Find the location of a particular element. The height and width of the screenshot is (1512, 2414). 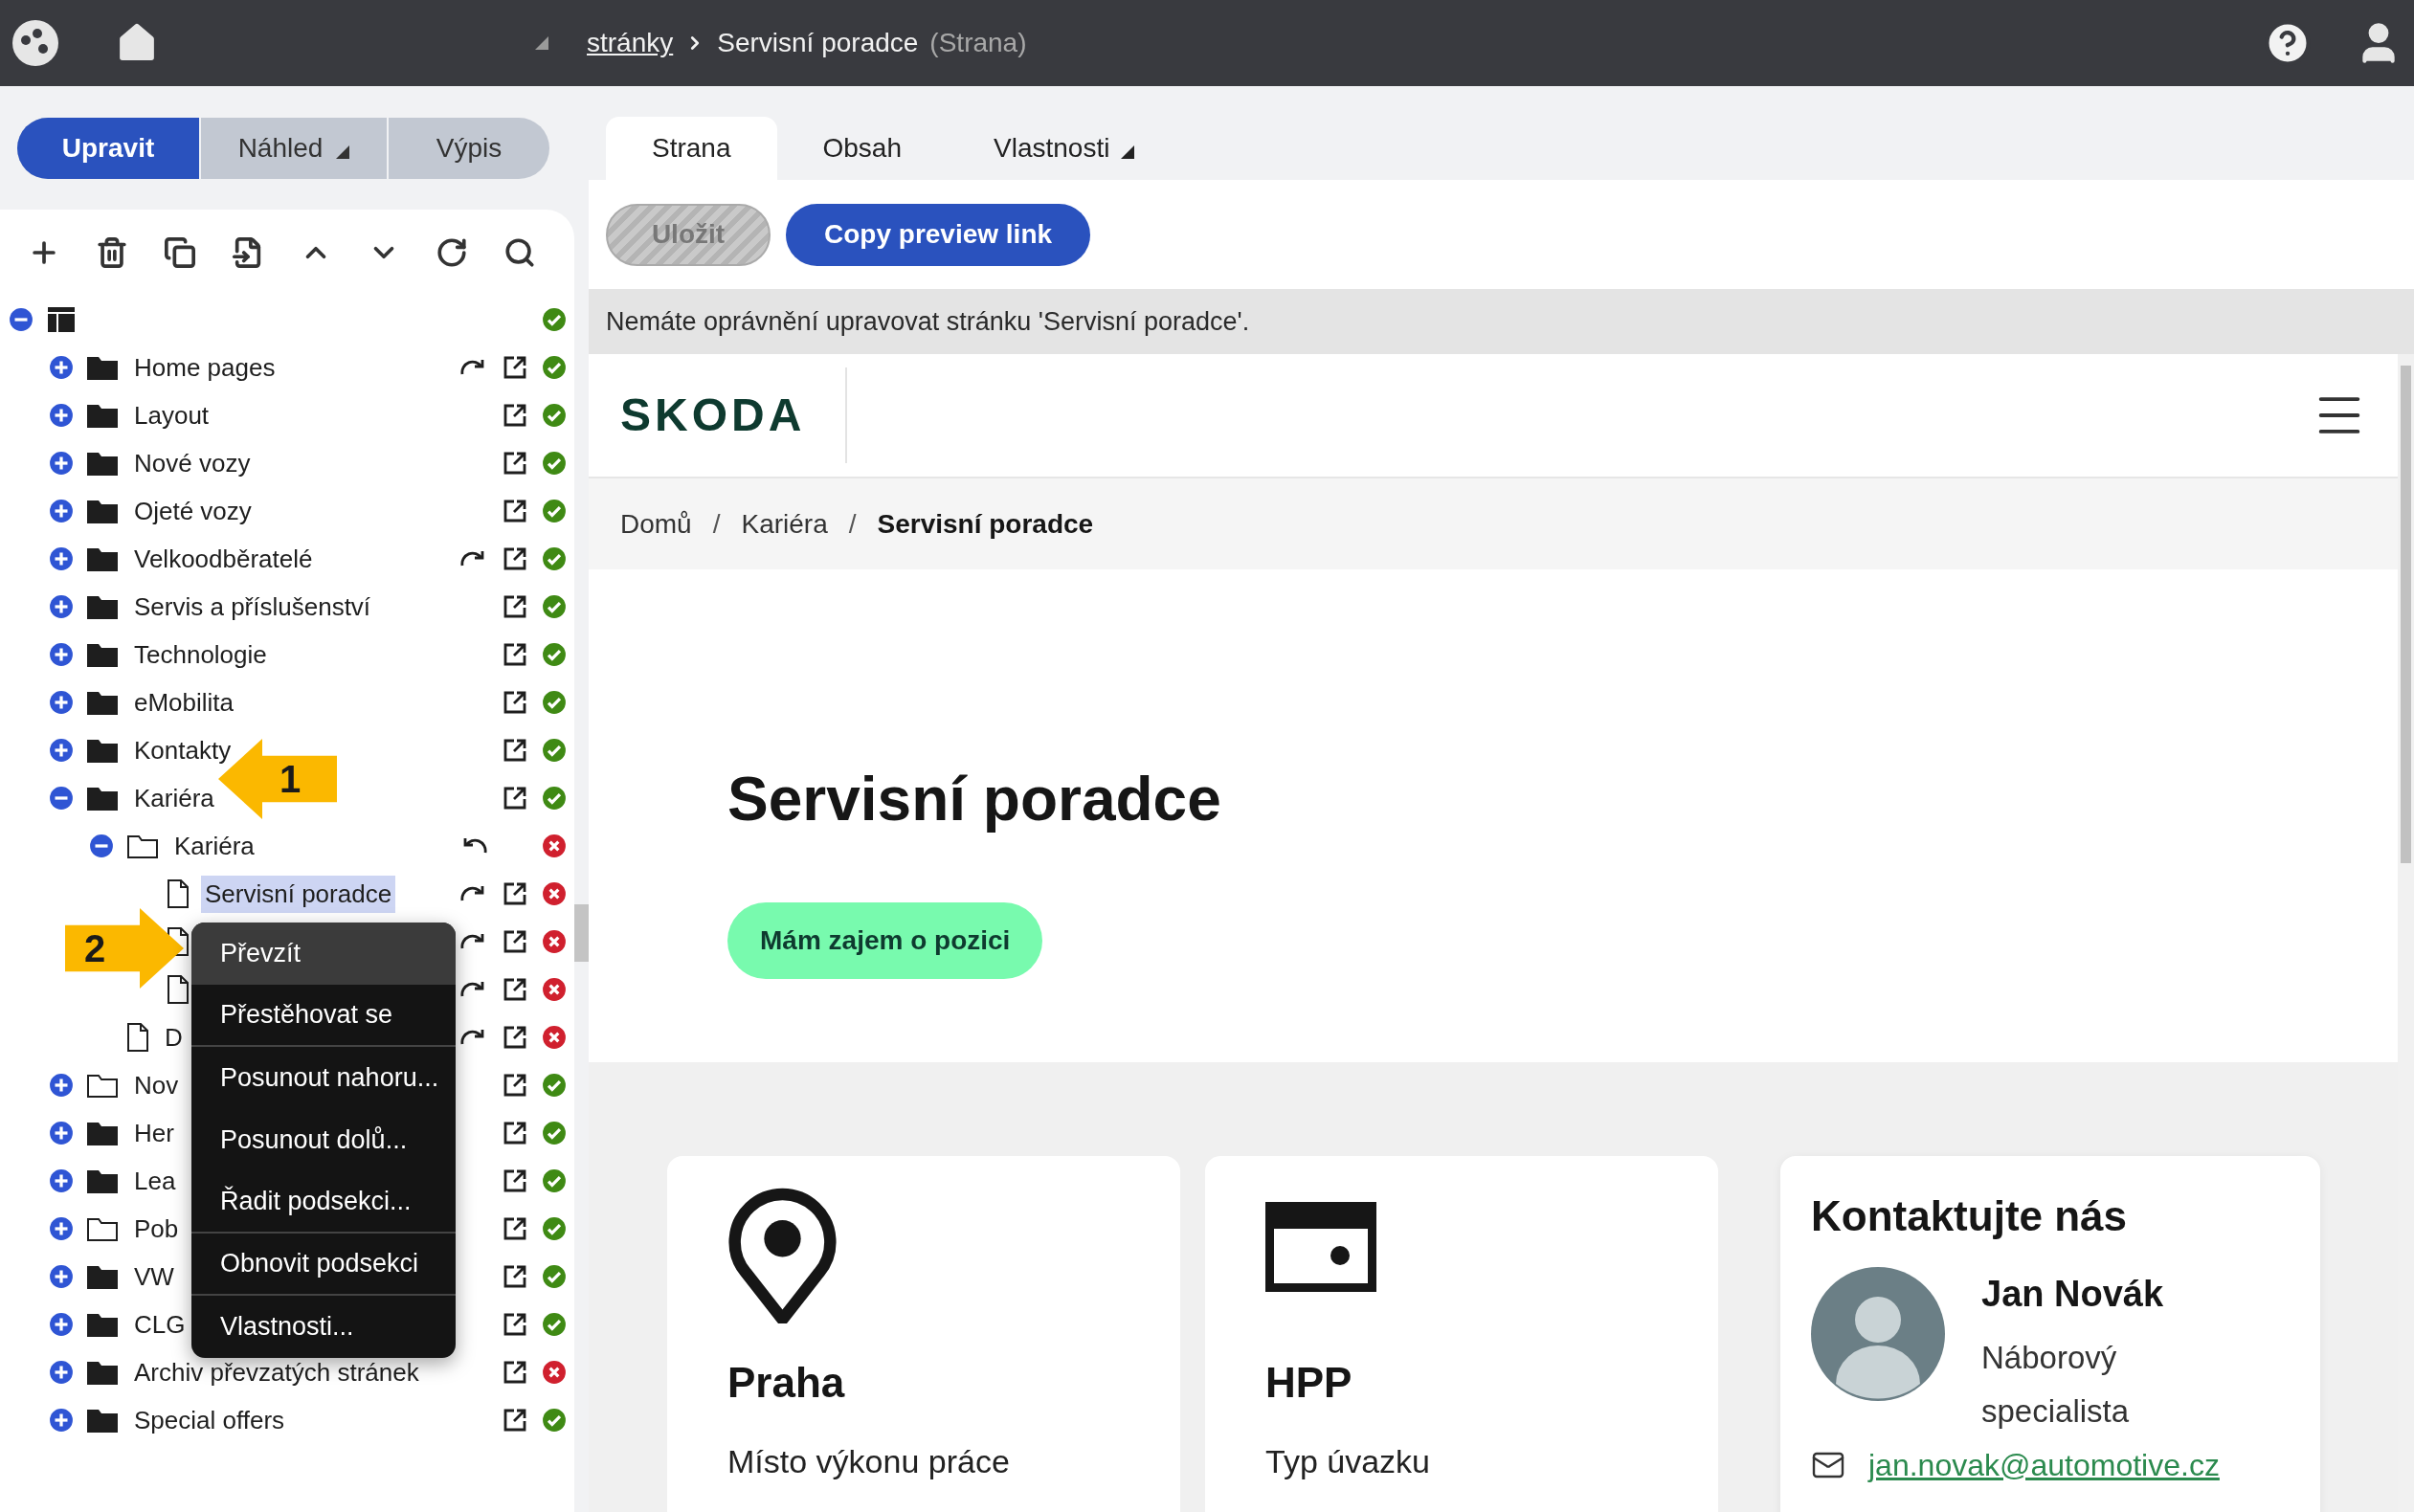

menu-item: Převzít is located at coordinates (324, 954).